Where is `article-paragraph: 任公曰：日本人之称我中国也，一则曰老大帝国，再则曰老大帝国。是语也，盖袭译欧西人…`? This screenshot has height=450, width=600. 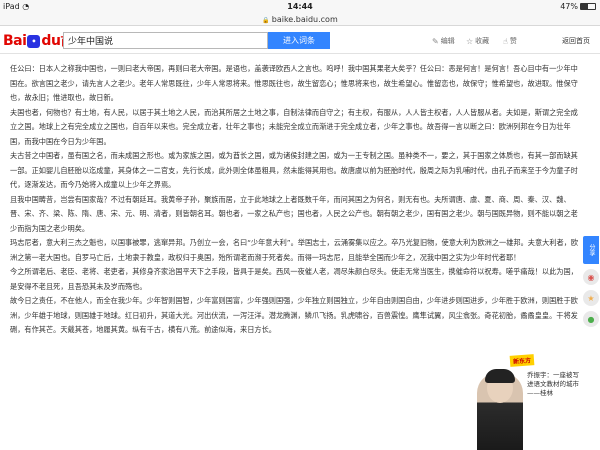
article-paragraph: 任公曰：日本人之称我中国也，一则曰老大帝国，再则曰老大帝国。是语也，盖袭译欧西人… is located at coordinates (294, 83).